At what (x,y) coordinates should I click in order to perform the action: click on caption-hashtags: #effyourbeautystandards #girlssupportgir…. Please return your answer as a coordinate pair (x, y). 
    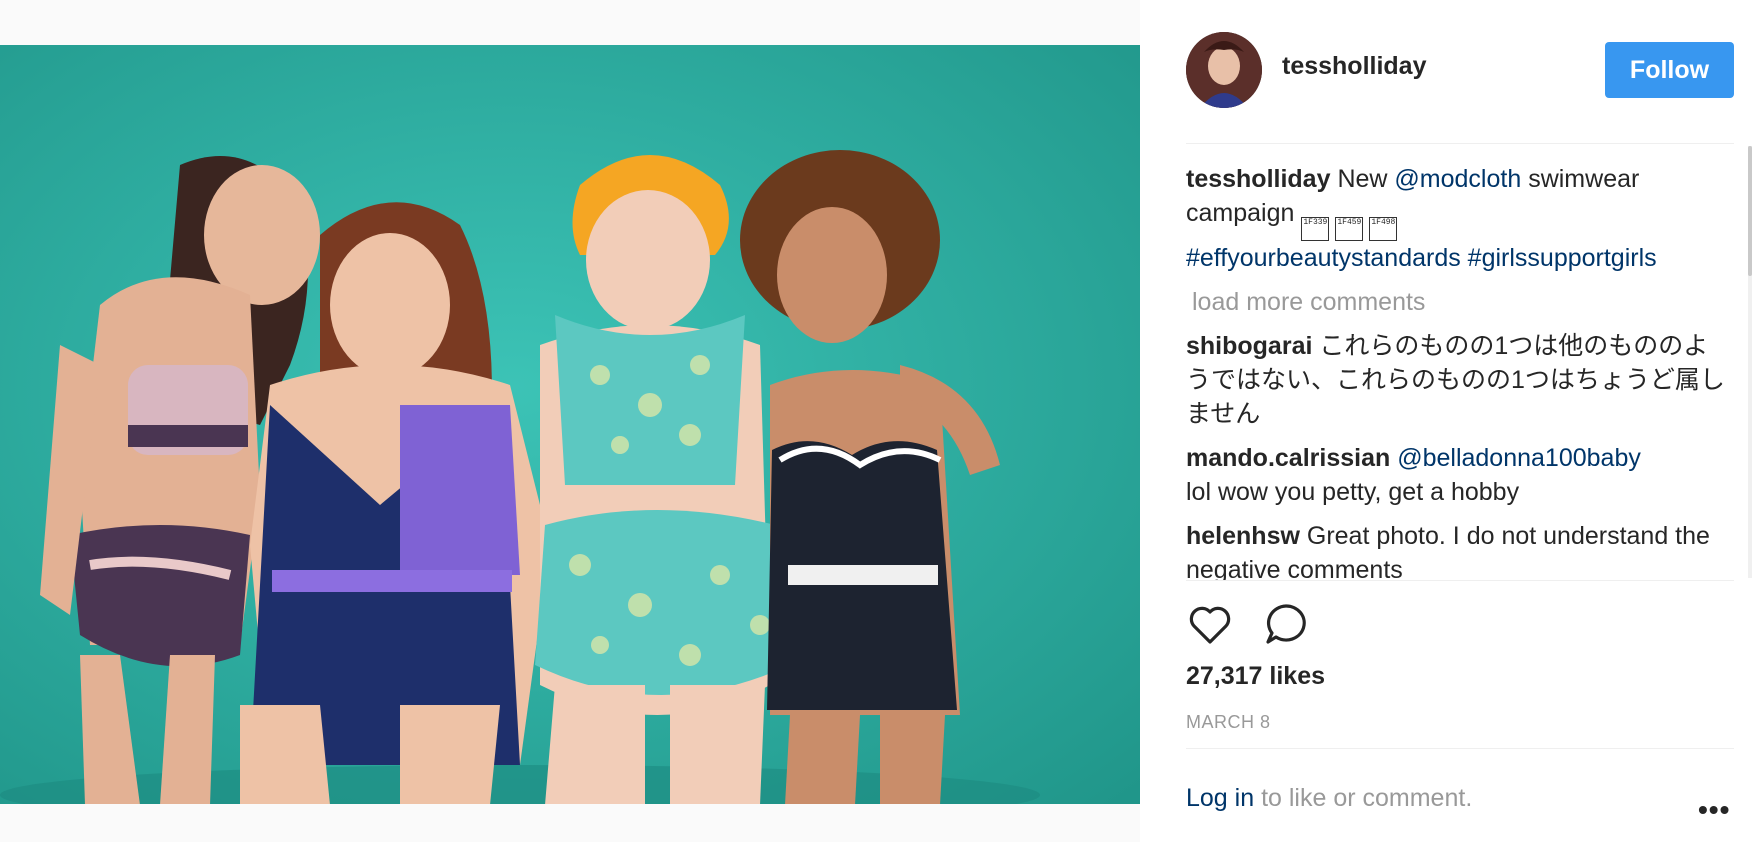
    Looking at the image, I should click on (1421, 258).